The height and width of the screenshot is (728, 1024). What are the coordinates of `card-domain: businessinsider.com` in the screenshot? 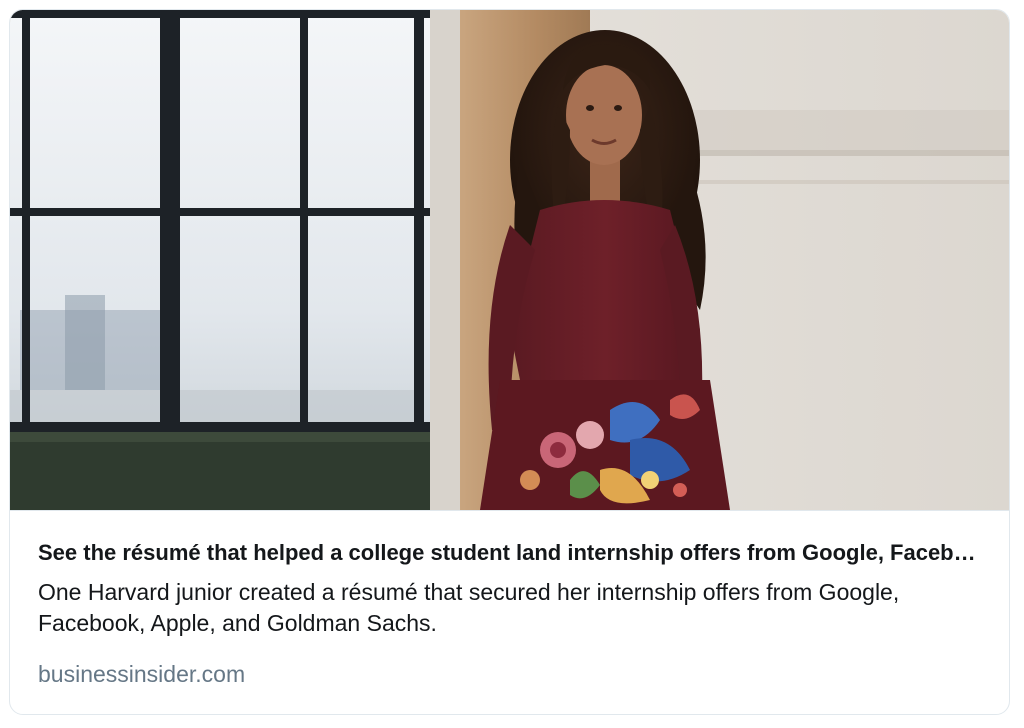 It's located at (510, 674).